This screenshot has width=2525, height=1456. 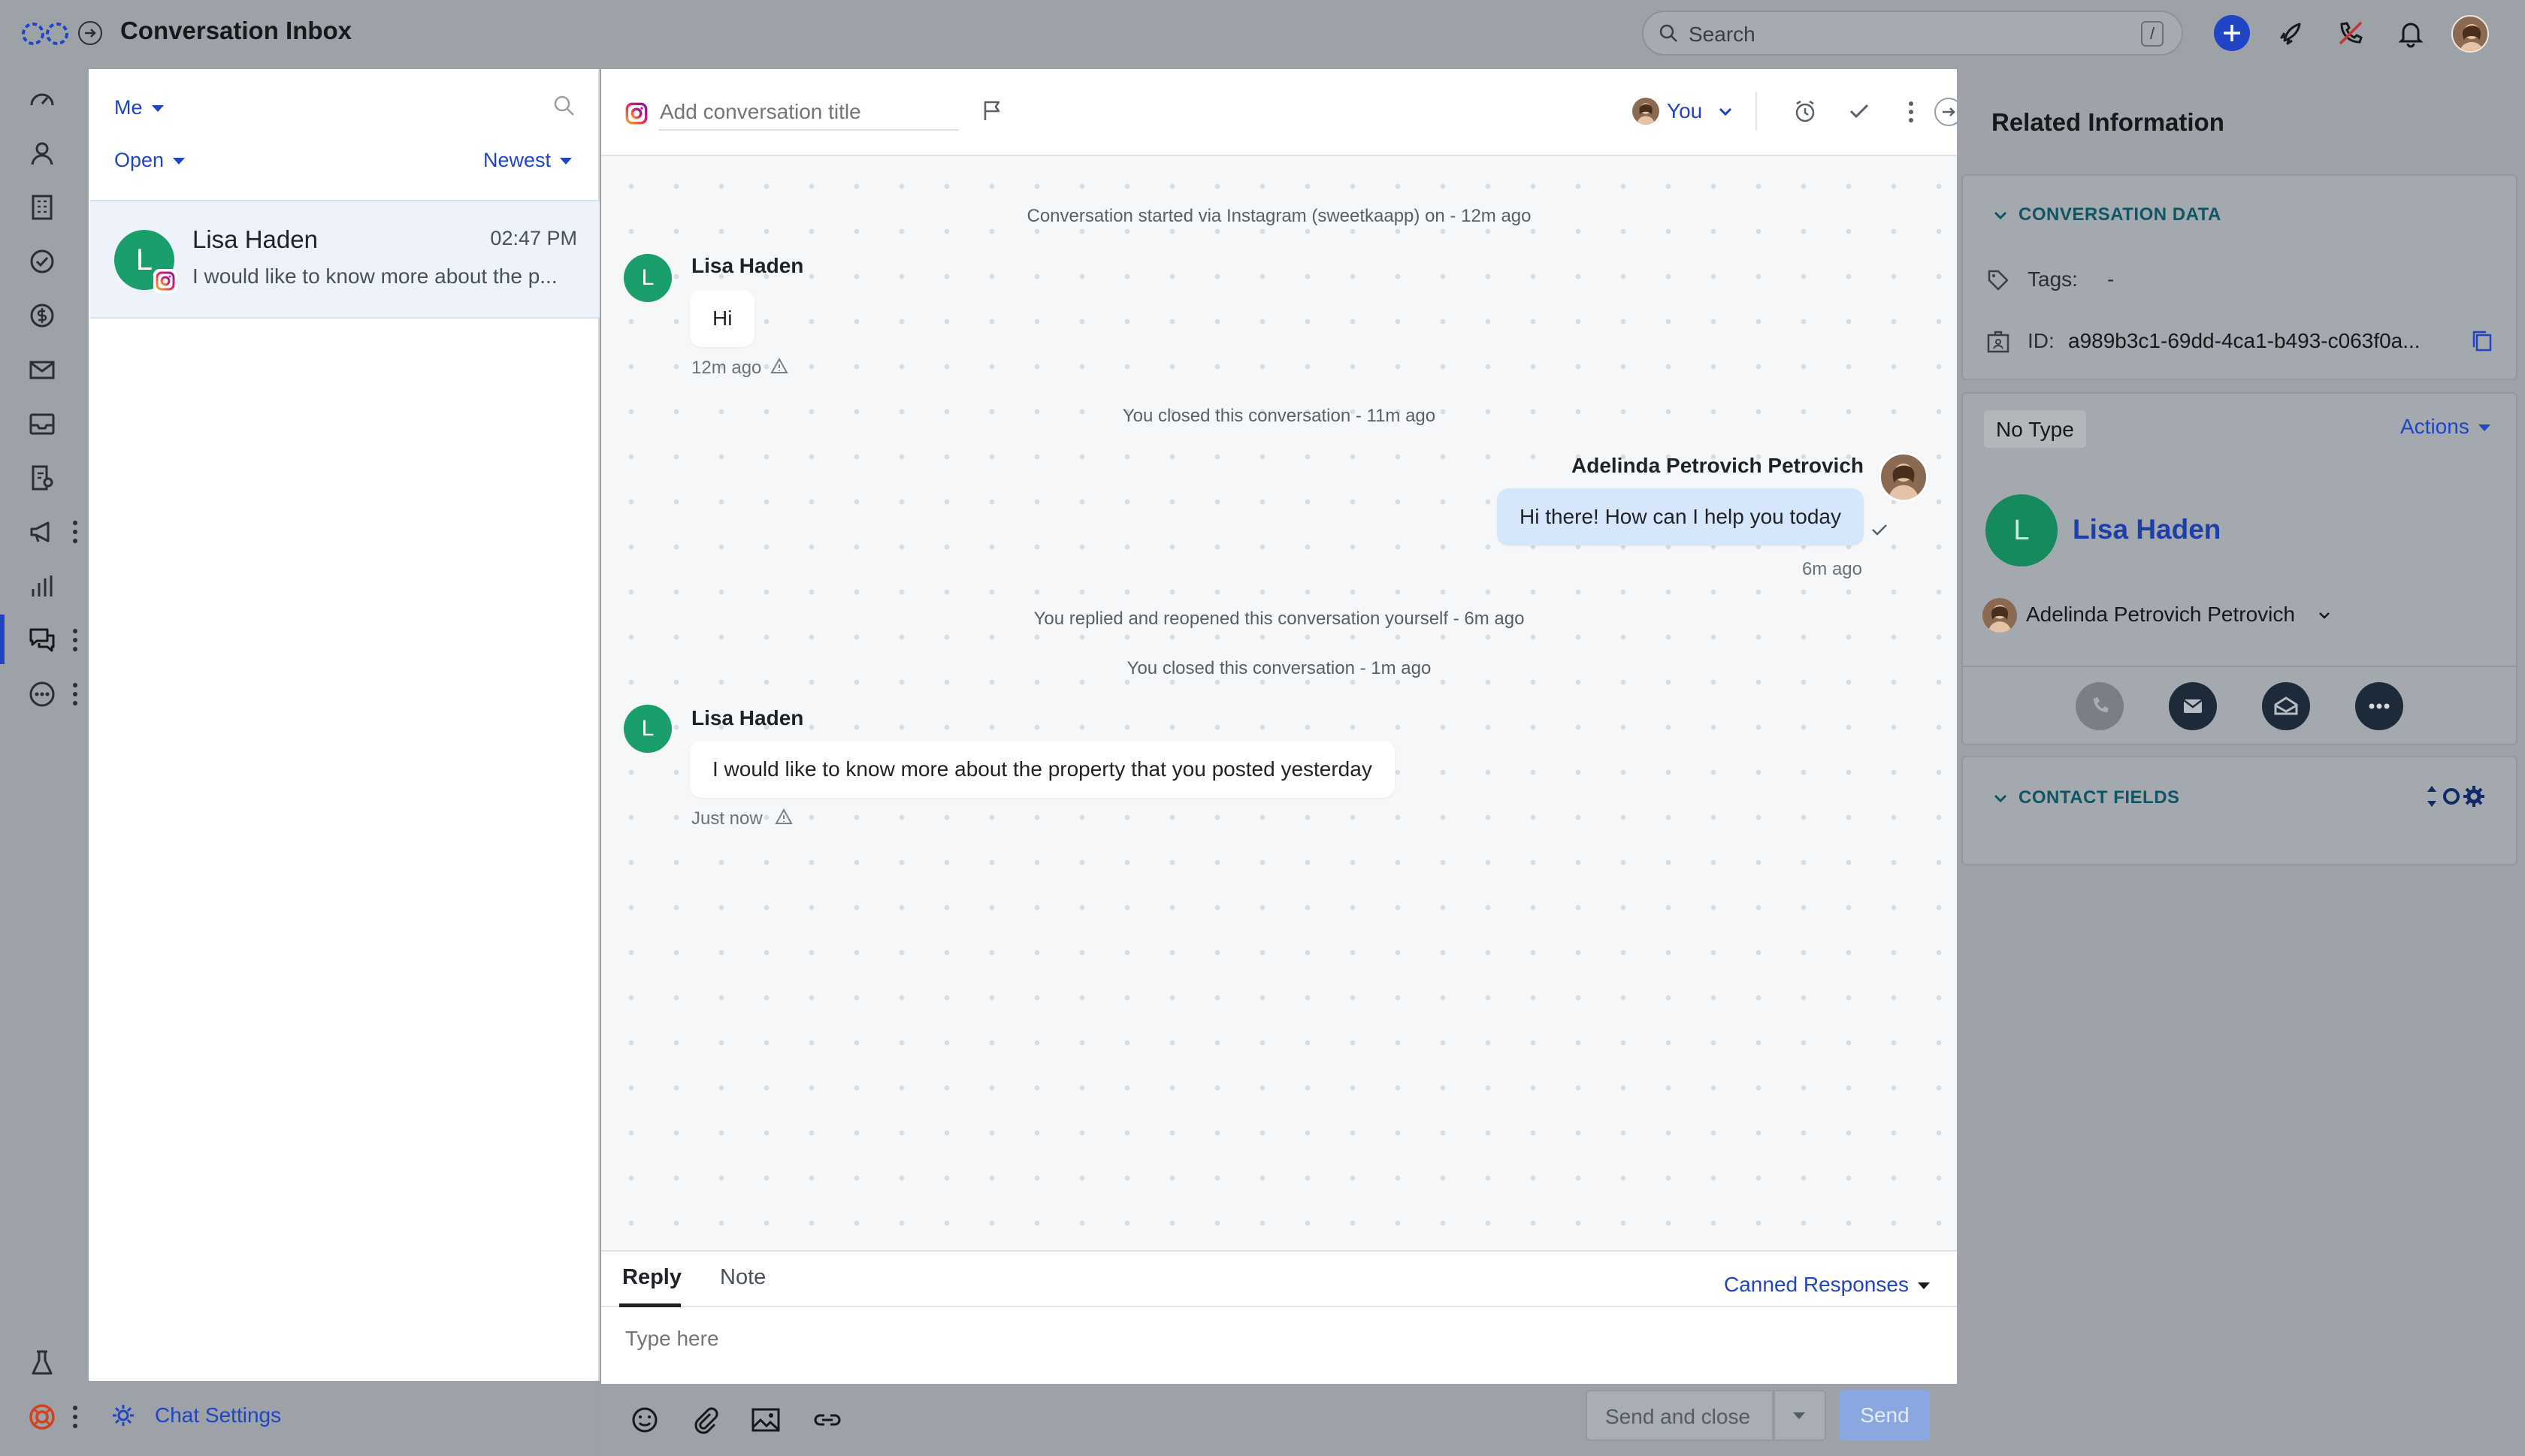 What do you see at coordinates (2286, 706) in the screenshot?
I see `message-button` at bounding box center [2286, 706].